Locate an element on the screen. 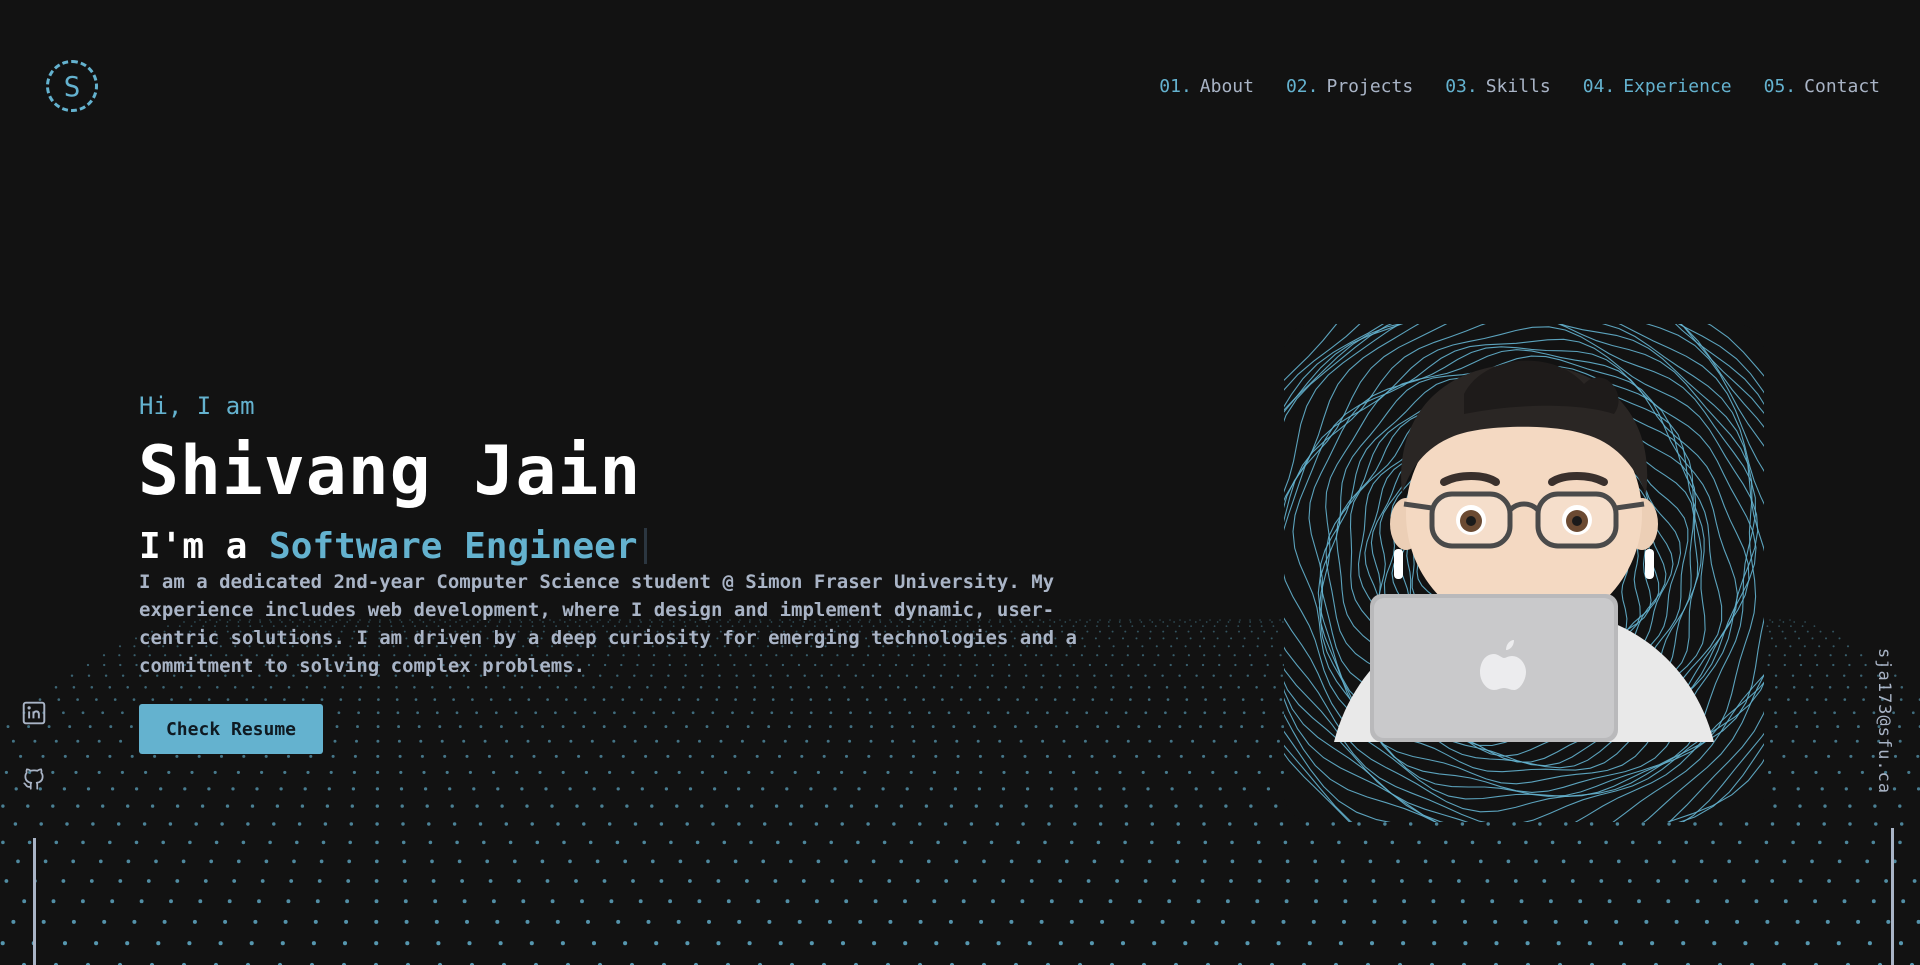 Image resolution: width=1920 pixels, height=965 pixels. github-icon is located at coordinates (34, 779).